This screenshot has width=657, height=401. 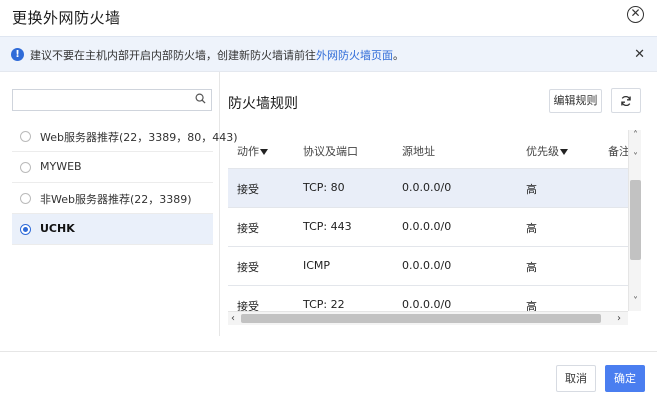 I want to click on column-label: 动作, so click(x=248, y=151).